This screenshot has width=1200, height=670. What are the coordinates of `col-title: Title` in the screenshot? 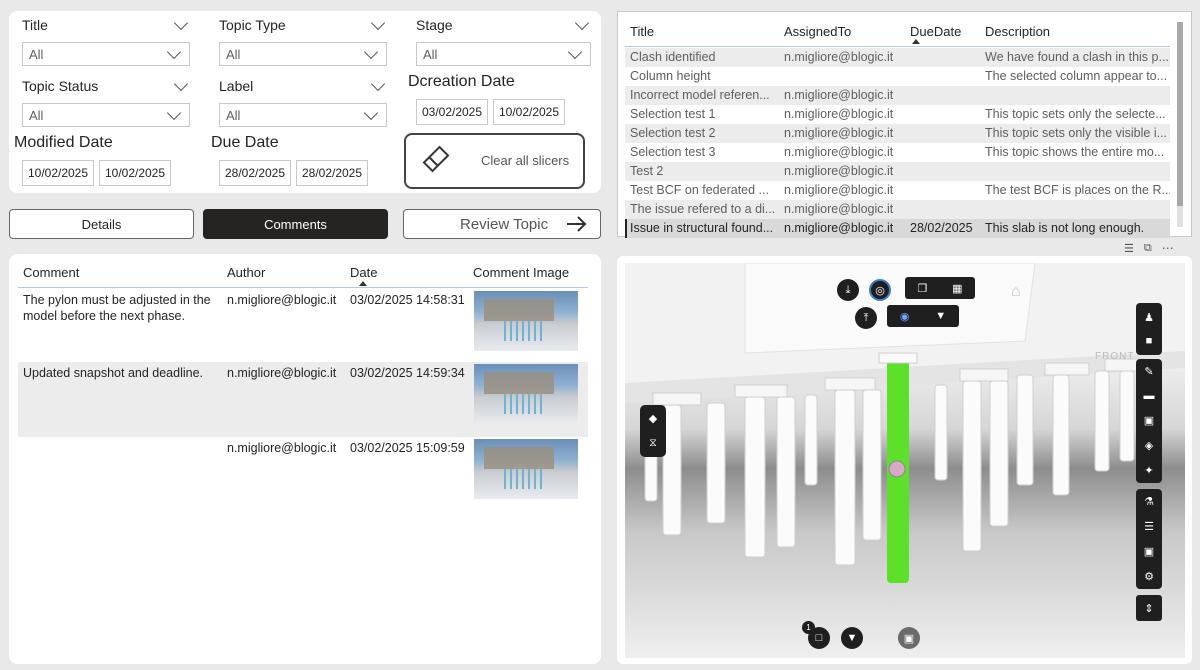 It's located at (642, 31).